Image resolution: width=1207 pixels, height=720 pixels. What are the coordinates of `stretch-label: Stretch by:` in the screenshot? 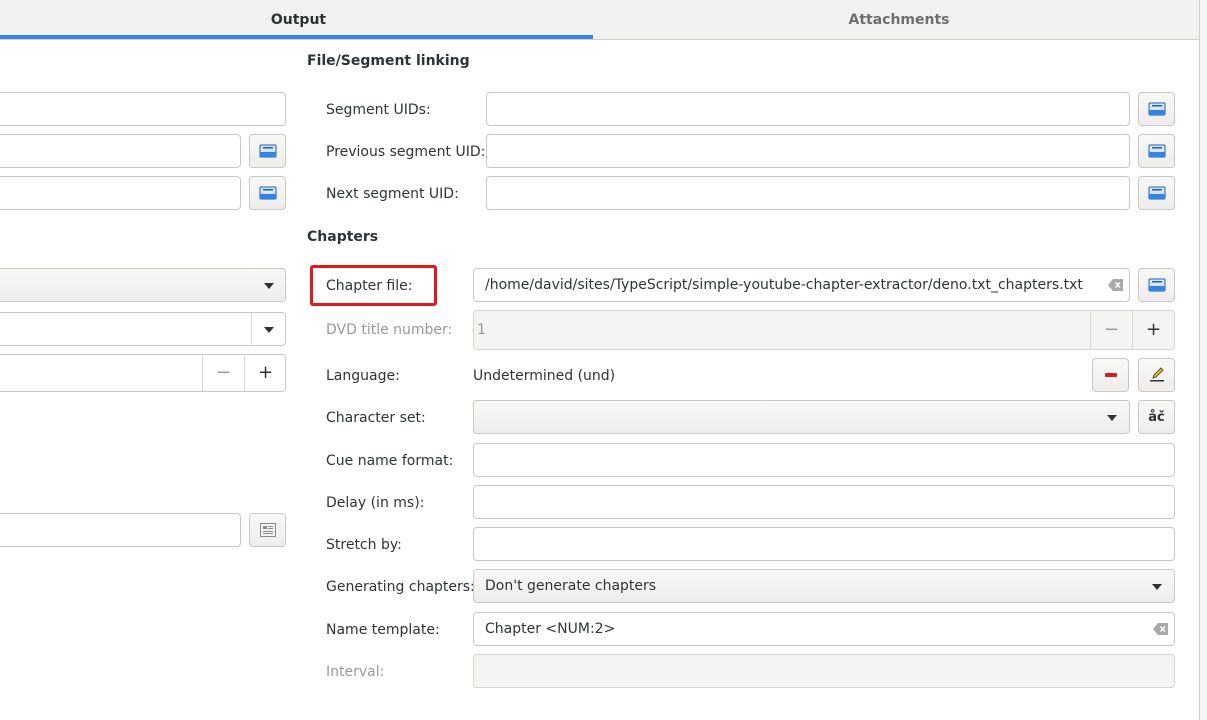 It's located at (364, 545).